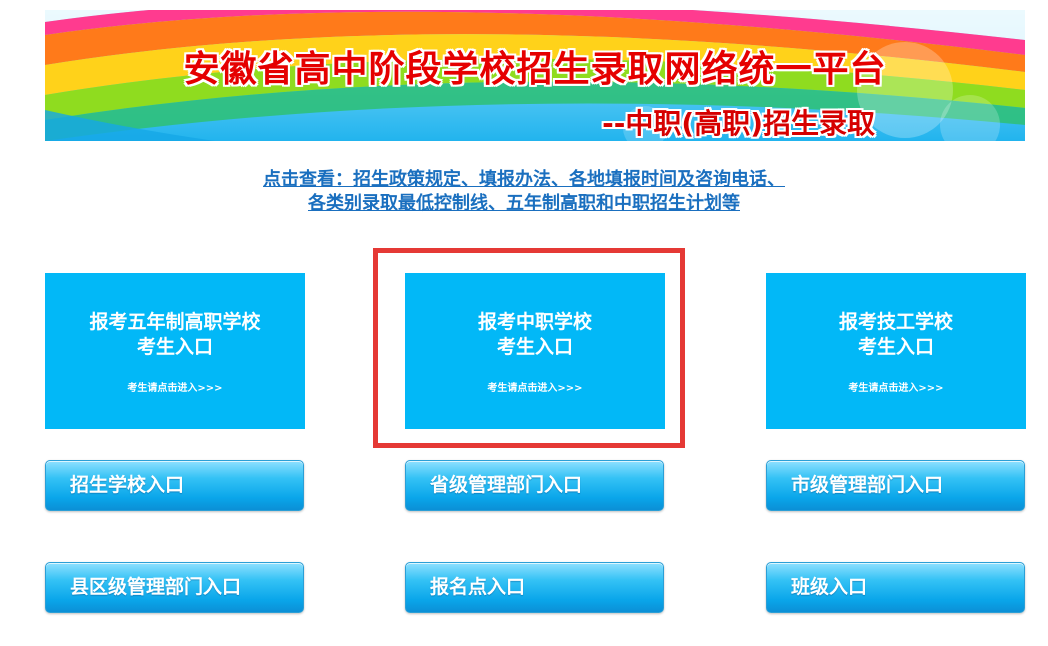 Image resolution: width=1048 pixels, height=646 pixels. What do you see at coordinates (895, 485) in the screenshot?
I see `city-admin-button: 市级管理部门入口` at bounding box center [895, 485].